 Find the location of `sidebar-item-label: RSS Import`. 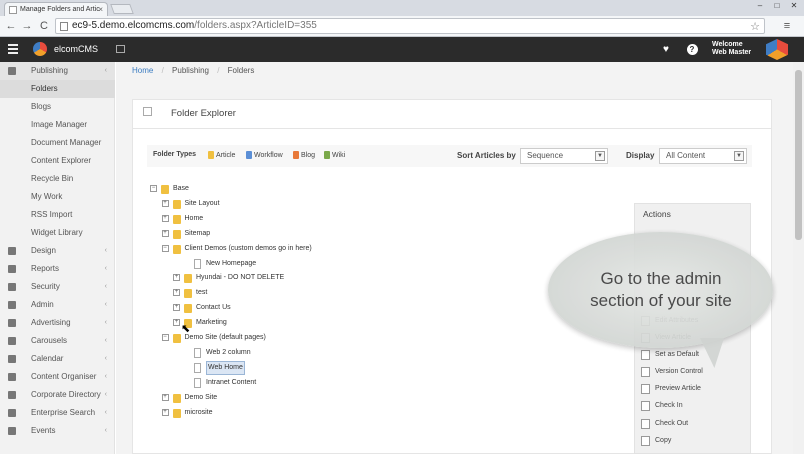

sidebar-item-label: RSS Import is located at coordinates (52, 214).